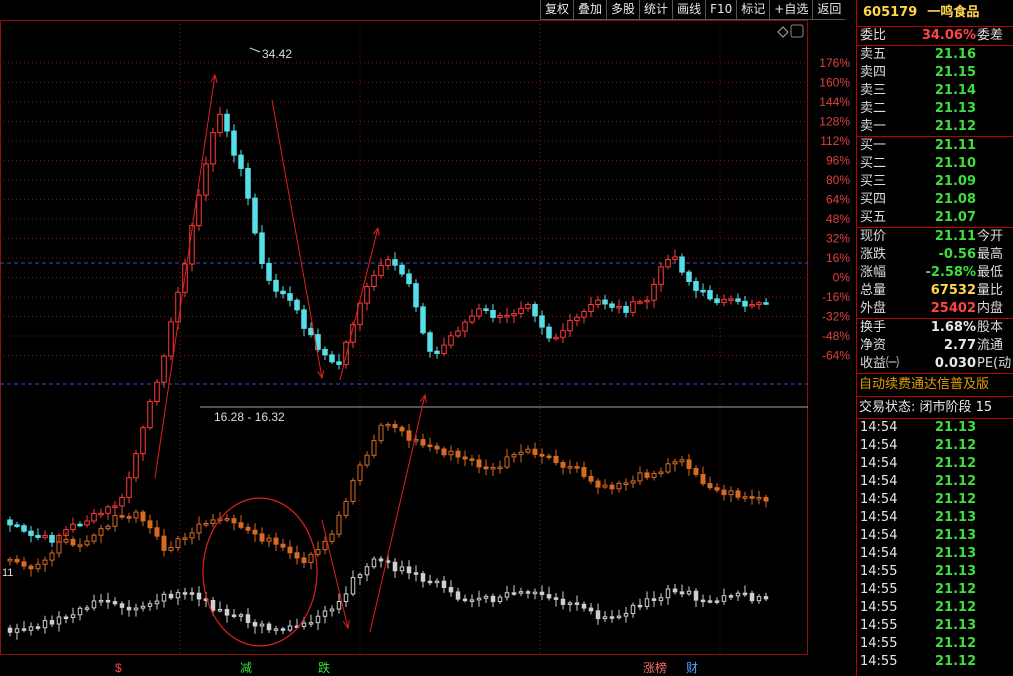  Describe the element at coordinates (935, 237) in the screenshot. I see `quote-row: 现价 21.11 今开` at that location.